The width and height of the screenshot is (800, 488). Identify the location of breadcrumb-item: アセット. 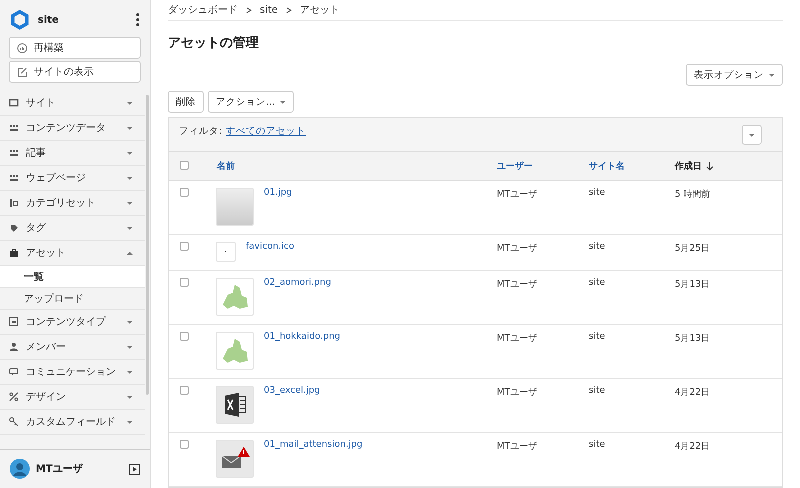
(320, 10).